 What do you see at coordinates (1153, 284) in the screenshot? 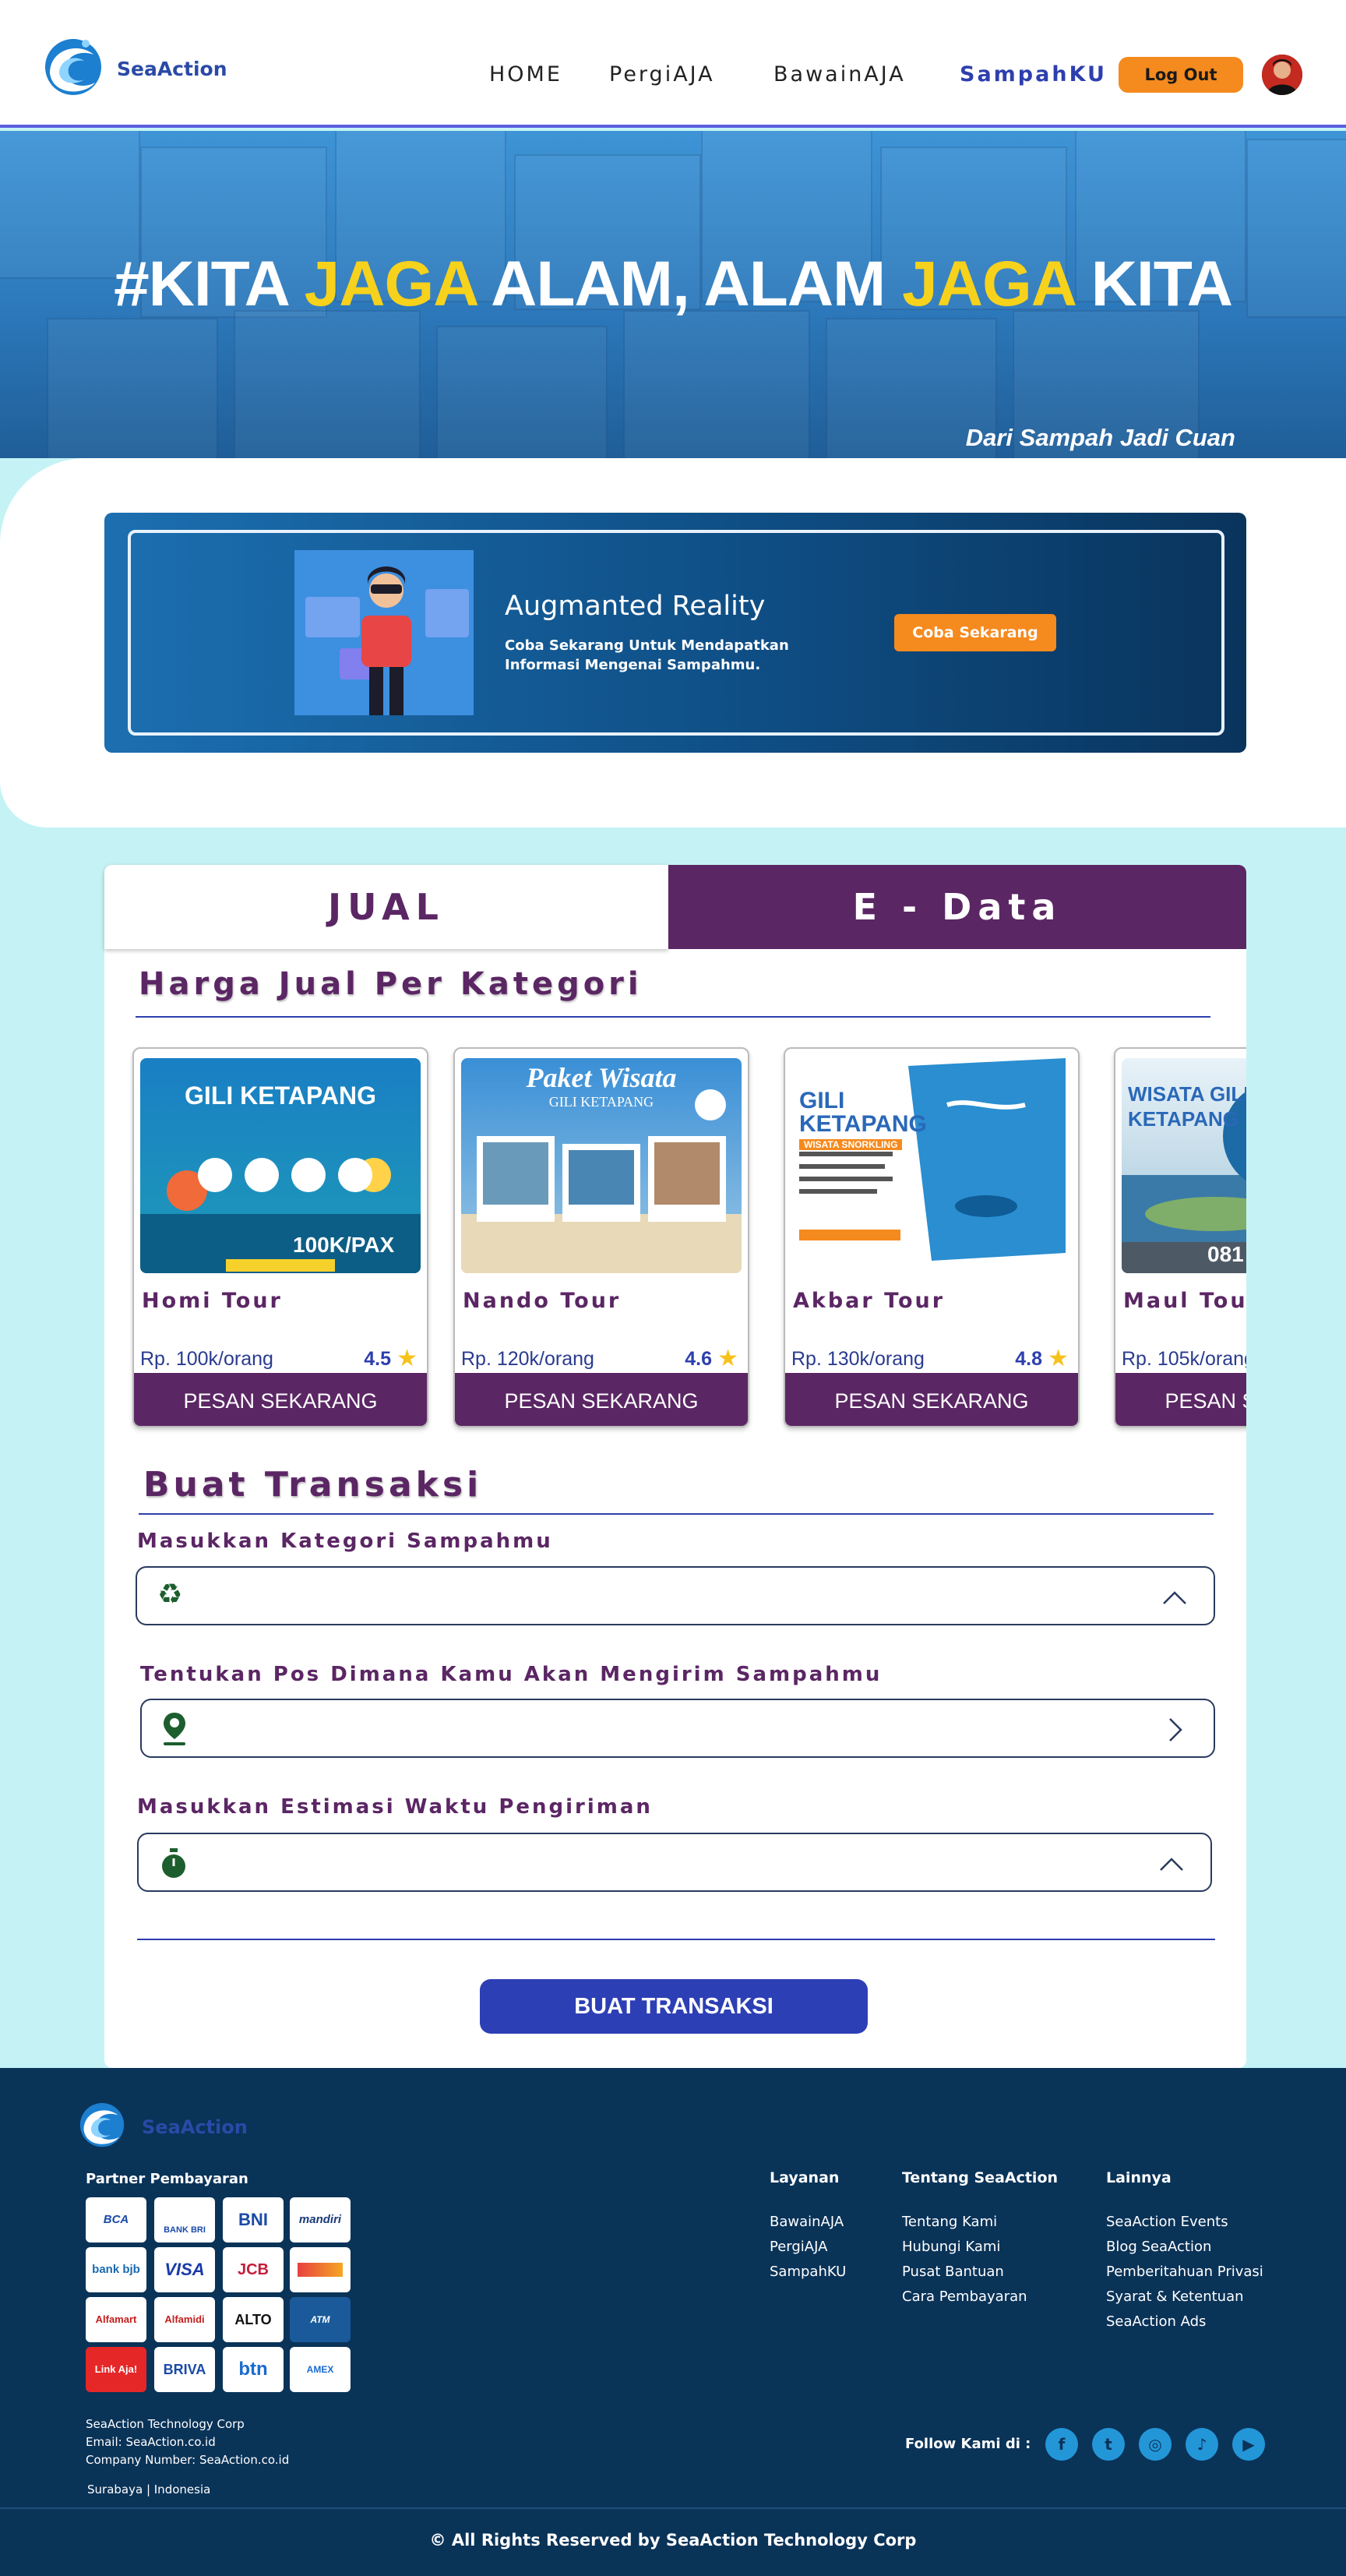
I see `hero-title-part: KITA` at bounding box center [1153, 284].